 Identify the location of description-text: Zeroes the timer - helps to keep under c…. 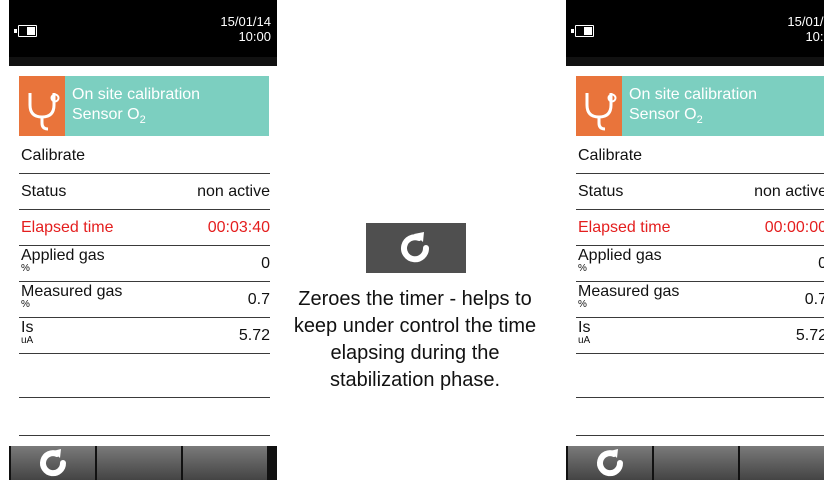
(415, 339).